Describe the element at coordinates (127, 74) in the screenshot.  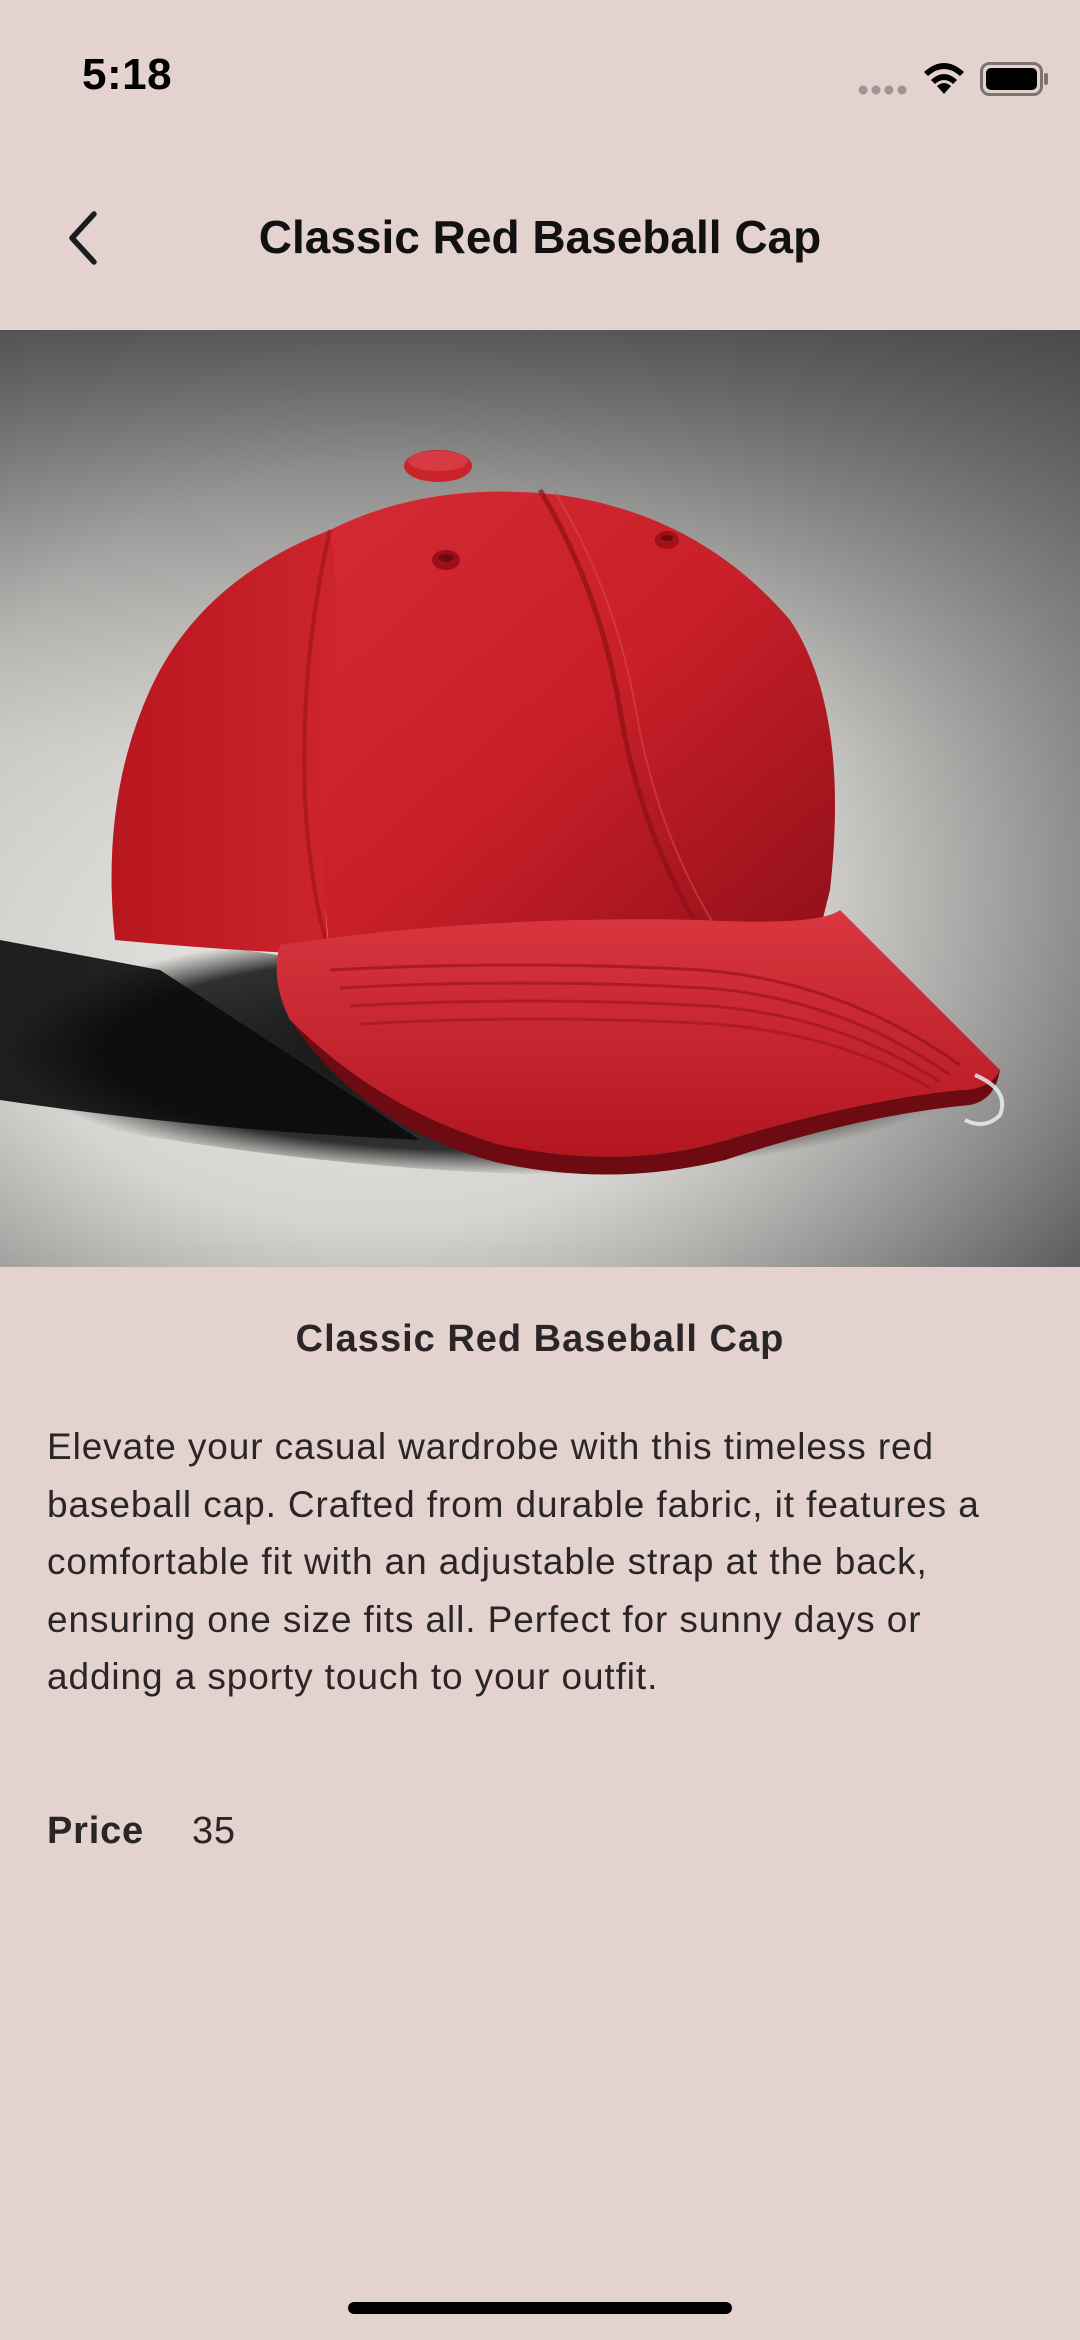
I see `status-time: 5:18` at that location.